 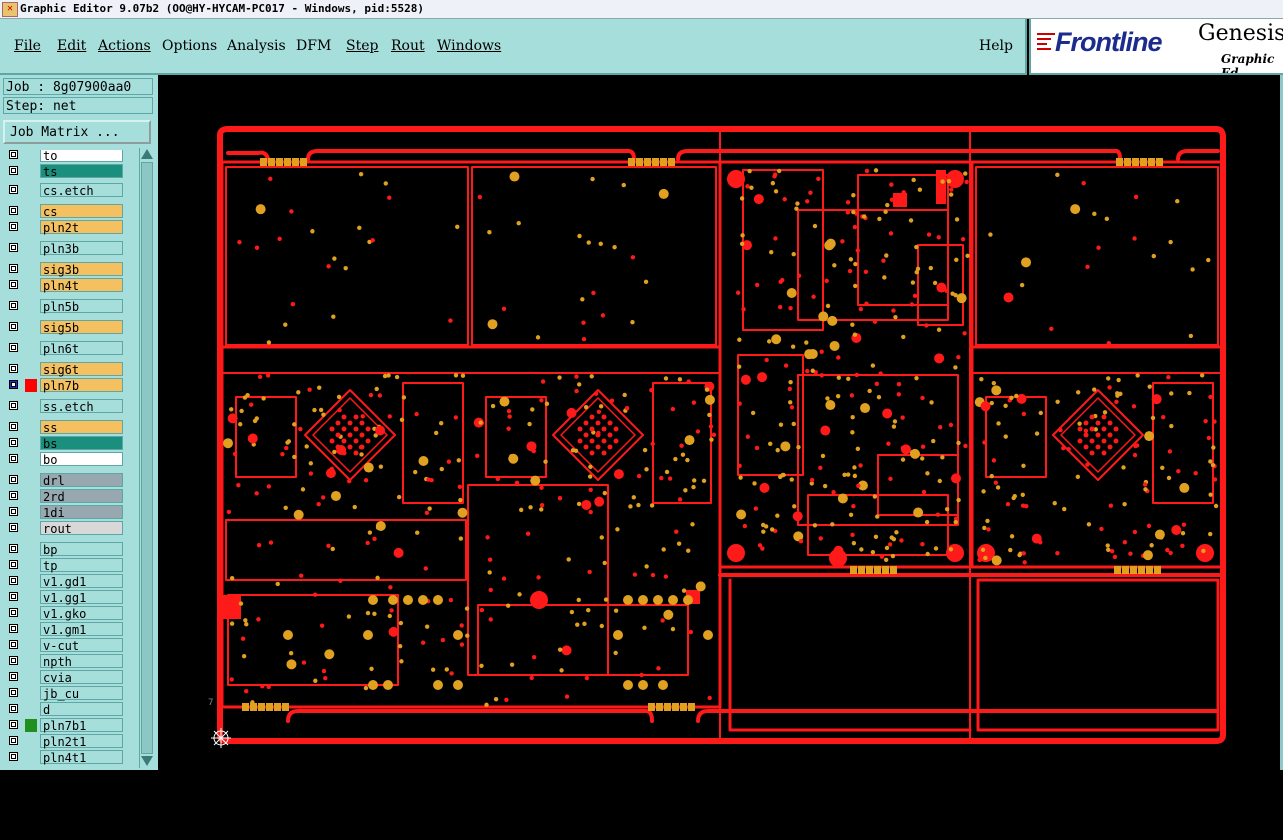 What do you see at coordinates (81, 459) in the screenshot?
I see `layer-name: bo` at bounding box center [81, 459].